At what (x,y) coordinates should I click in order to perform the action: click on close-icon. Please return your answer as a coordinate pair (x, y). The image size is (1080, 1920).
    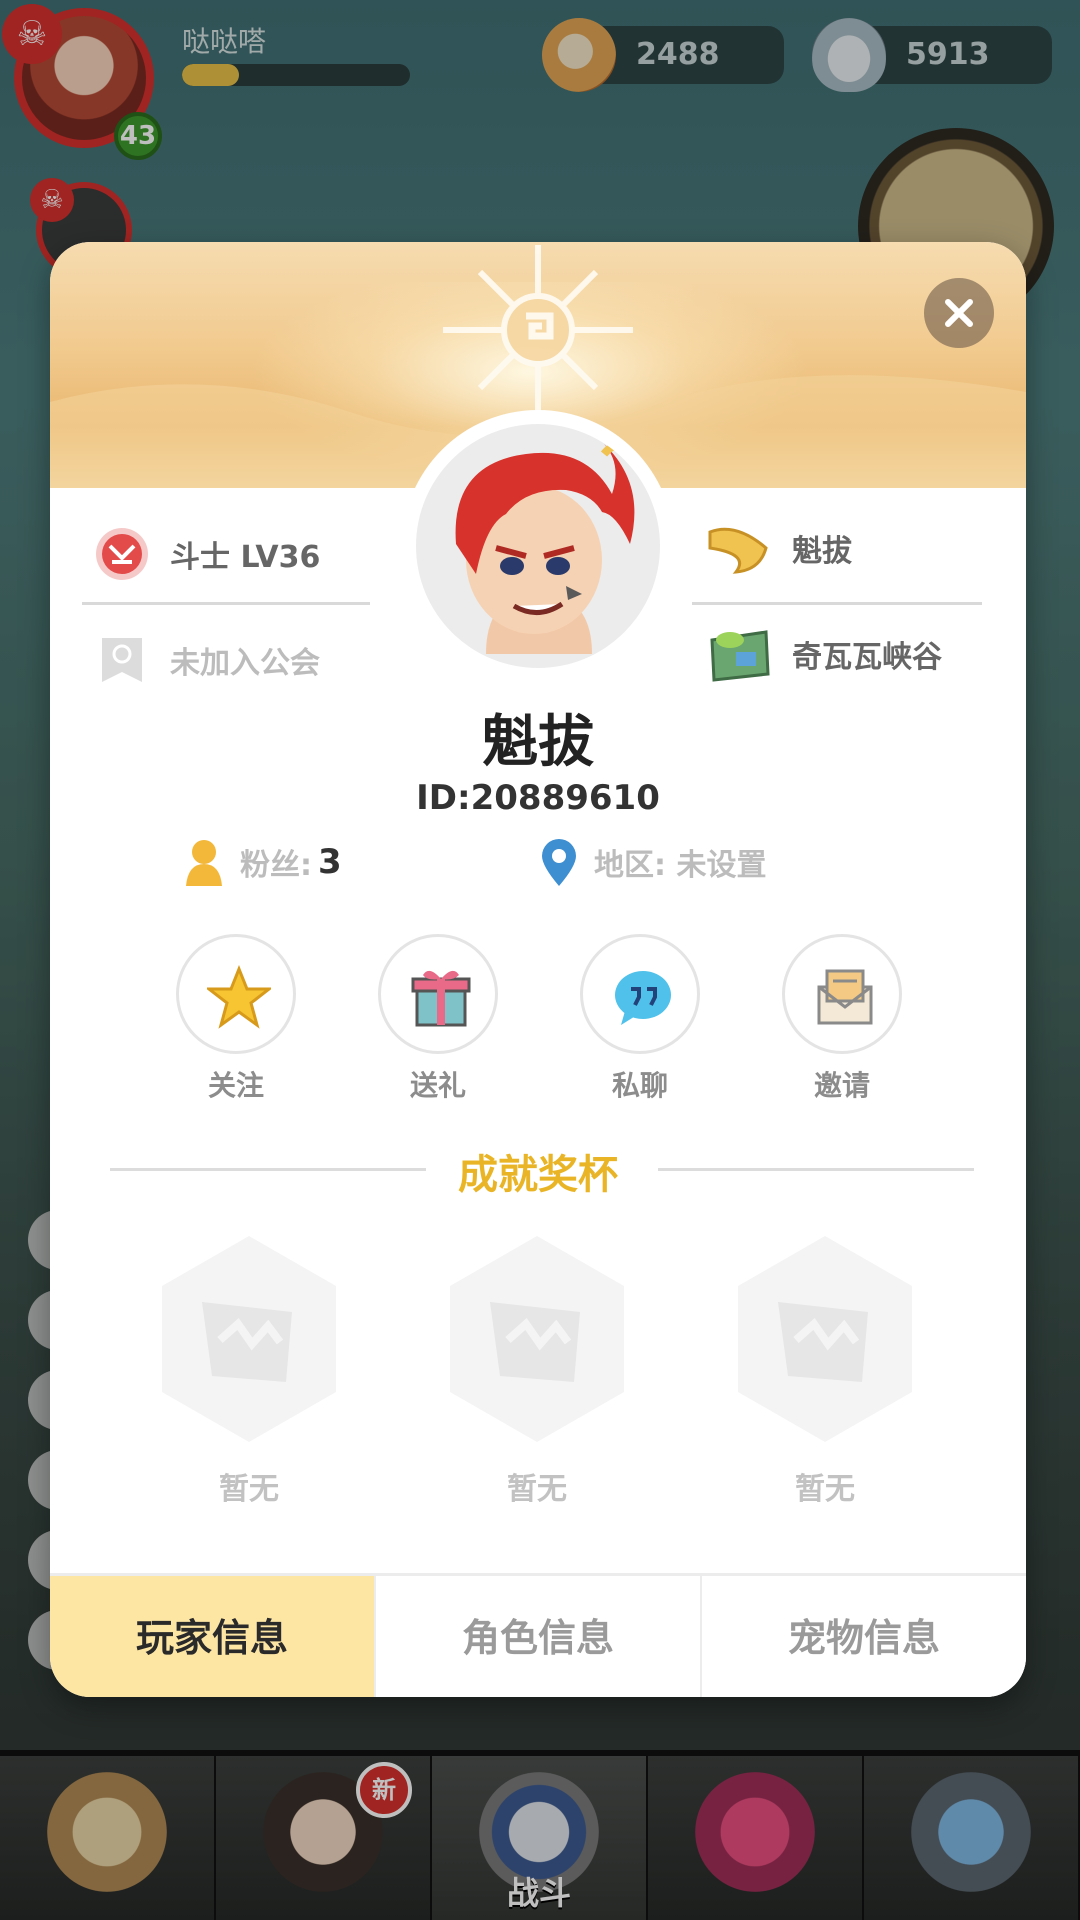
    Looking at the image, I should click on (959, 313).